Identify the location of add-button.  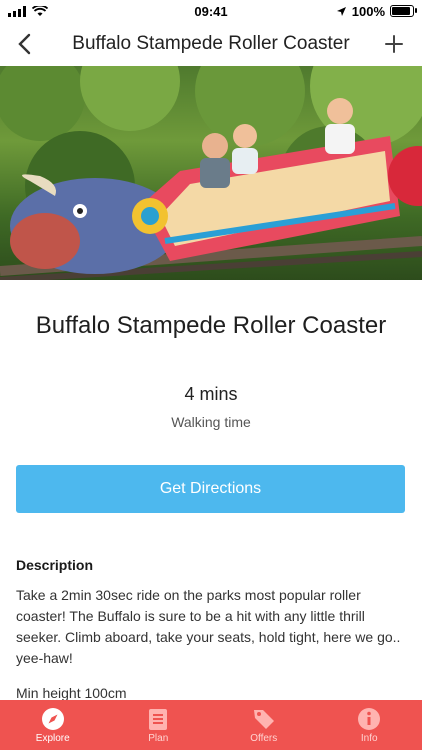
(394, 44).